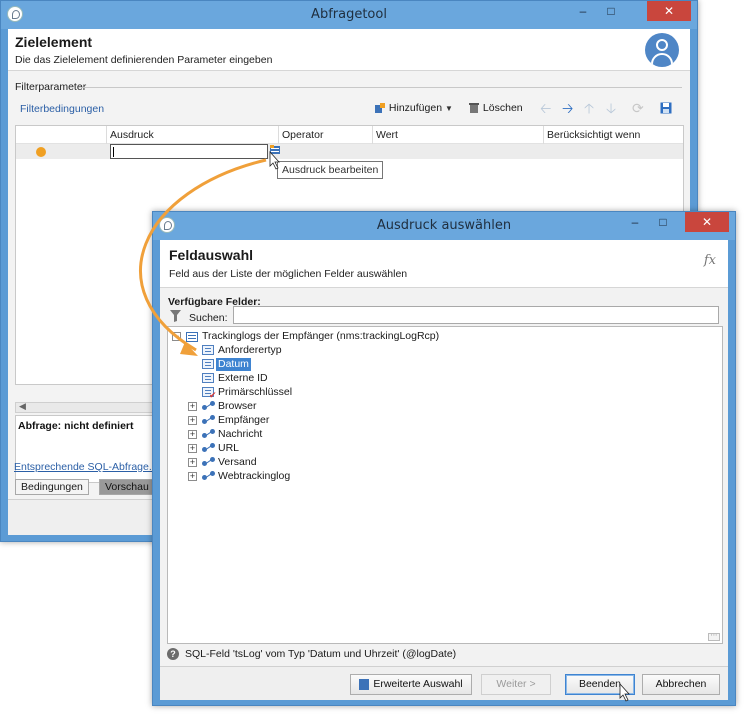 Image resolution: width=750 pixels, height=715 pixels. What do you see at coordinates (444, 226) in the screenshot?
I see `titlebar: Ausdruck auswählen – □ ✕` at bounding box center [444, 226].